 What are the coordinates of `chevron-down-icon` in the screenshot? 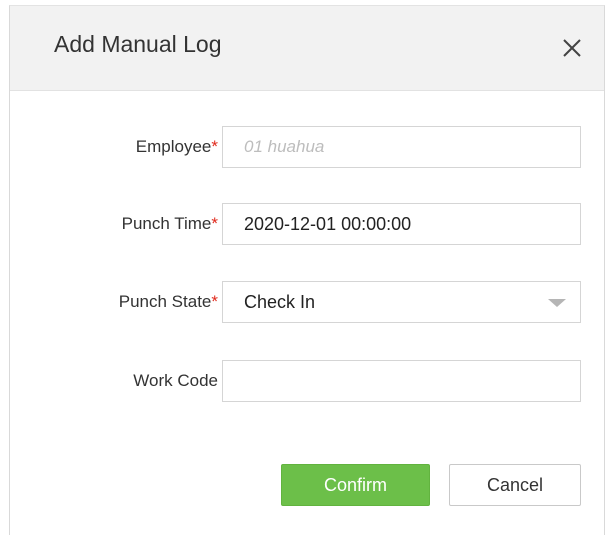 It's located at (557, 303).